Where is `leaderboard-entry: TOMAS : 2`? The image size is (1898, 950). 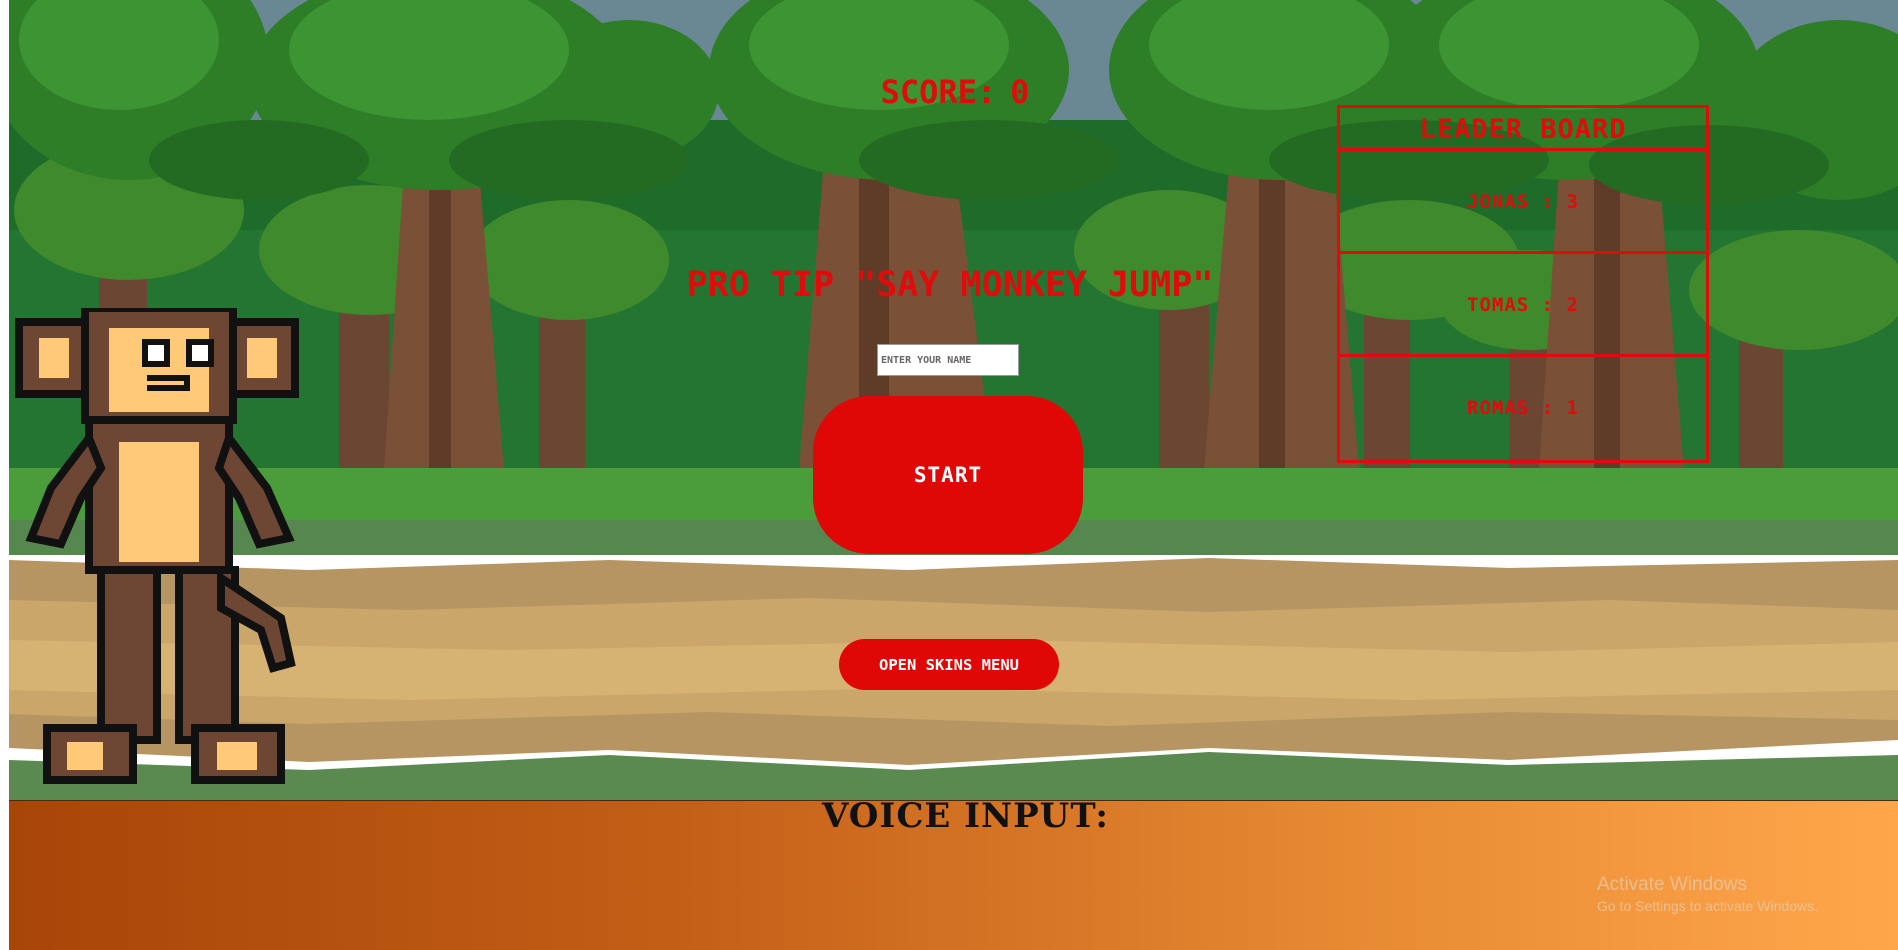
leaderboard-entry: TOMAS : 2 is located at coordinates (1523, 305).